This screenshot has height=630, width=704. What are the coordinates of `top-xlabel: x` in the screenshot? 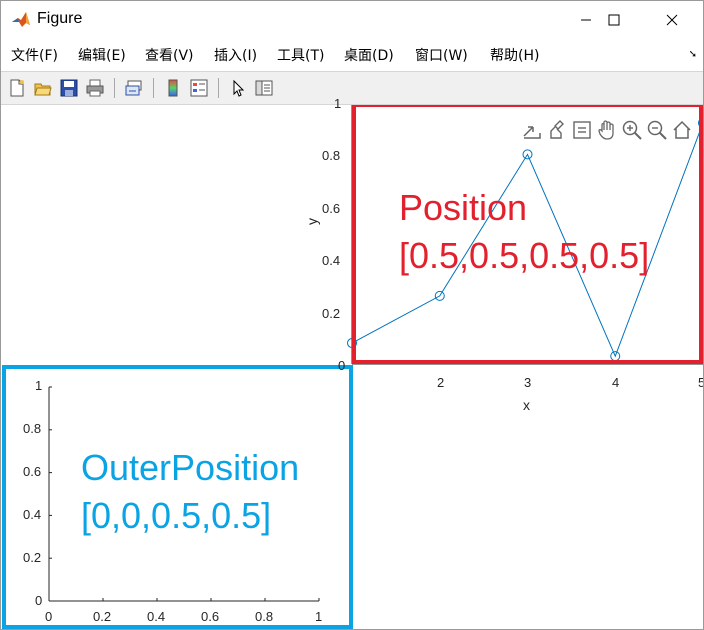 It's located at (526, 405).